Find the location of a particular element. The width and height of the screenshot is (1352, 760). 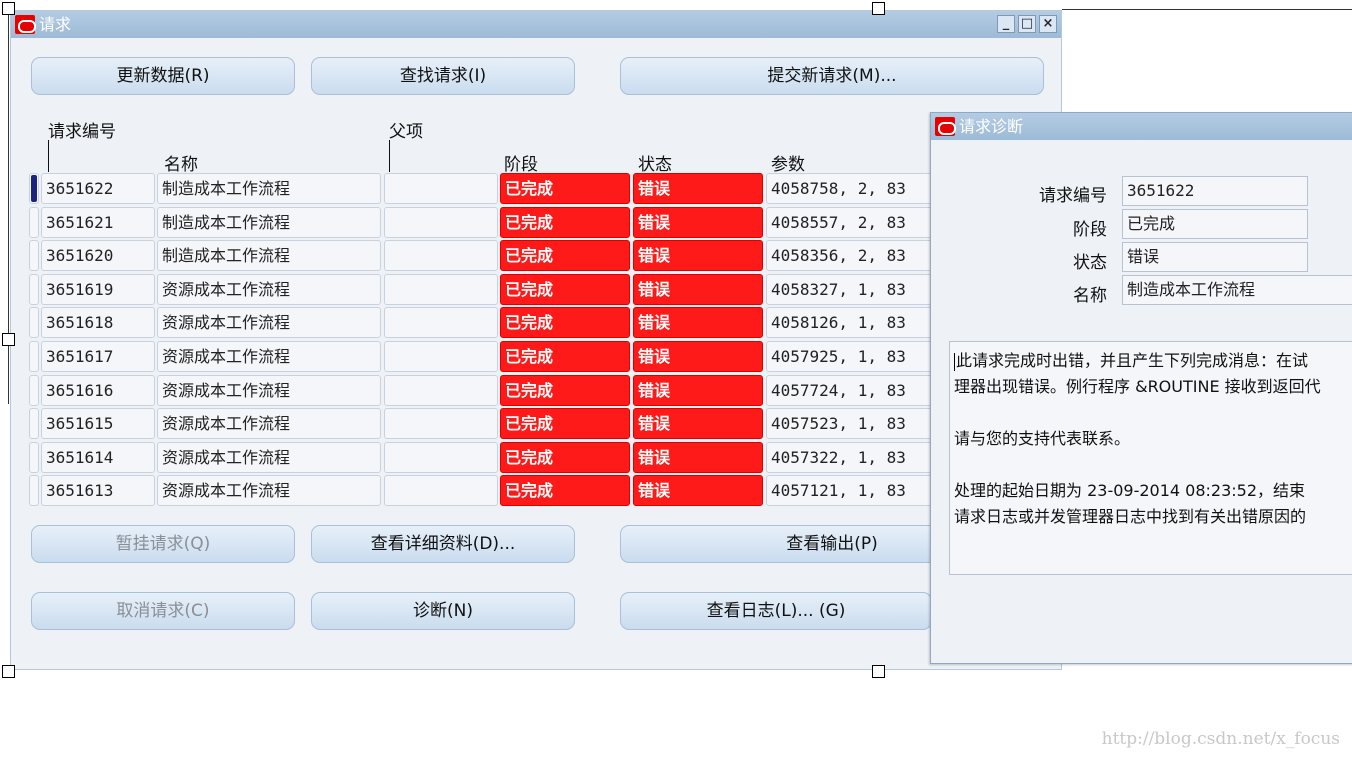

resize-handle-bottom-right is located at coordinates (878, 671).